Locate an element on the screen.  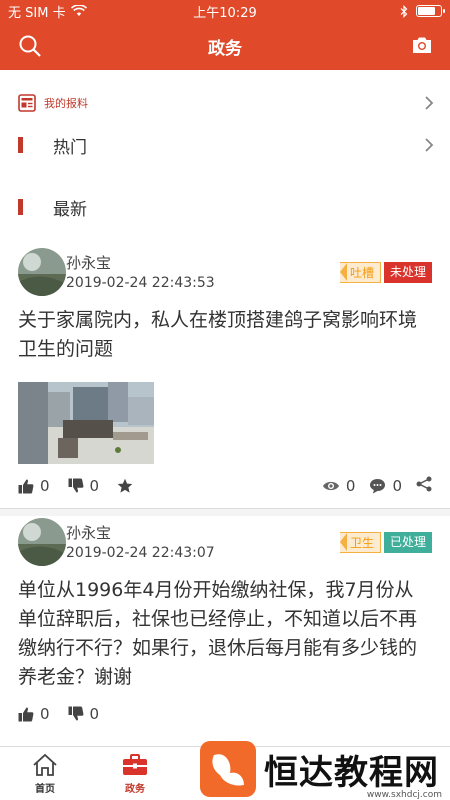
comment-icon is located at coordinates (378, 486).